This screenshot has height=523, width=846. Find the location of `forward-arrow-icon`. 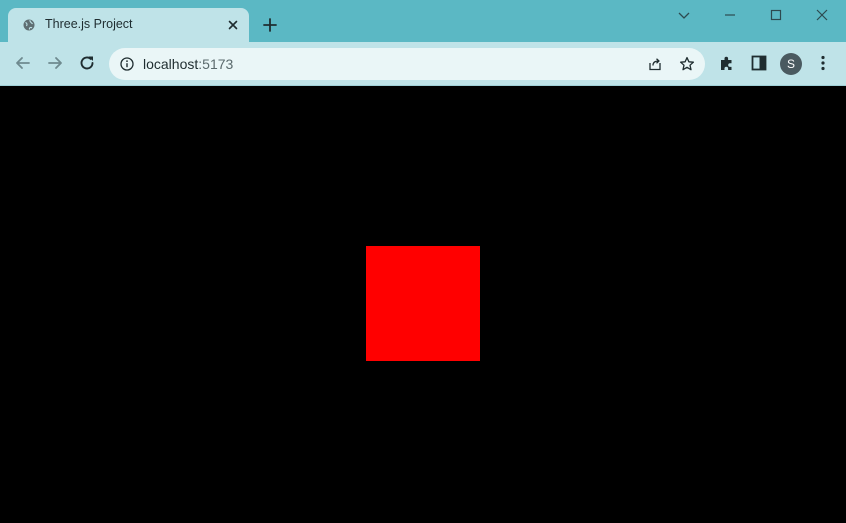

forward-arrow-icon is located at coordinates (55, 63).